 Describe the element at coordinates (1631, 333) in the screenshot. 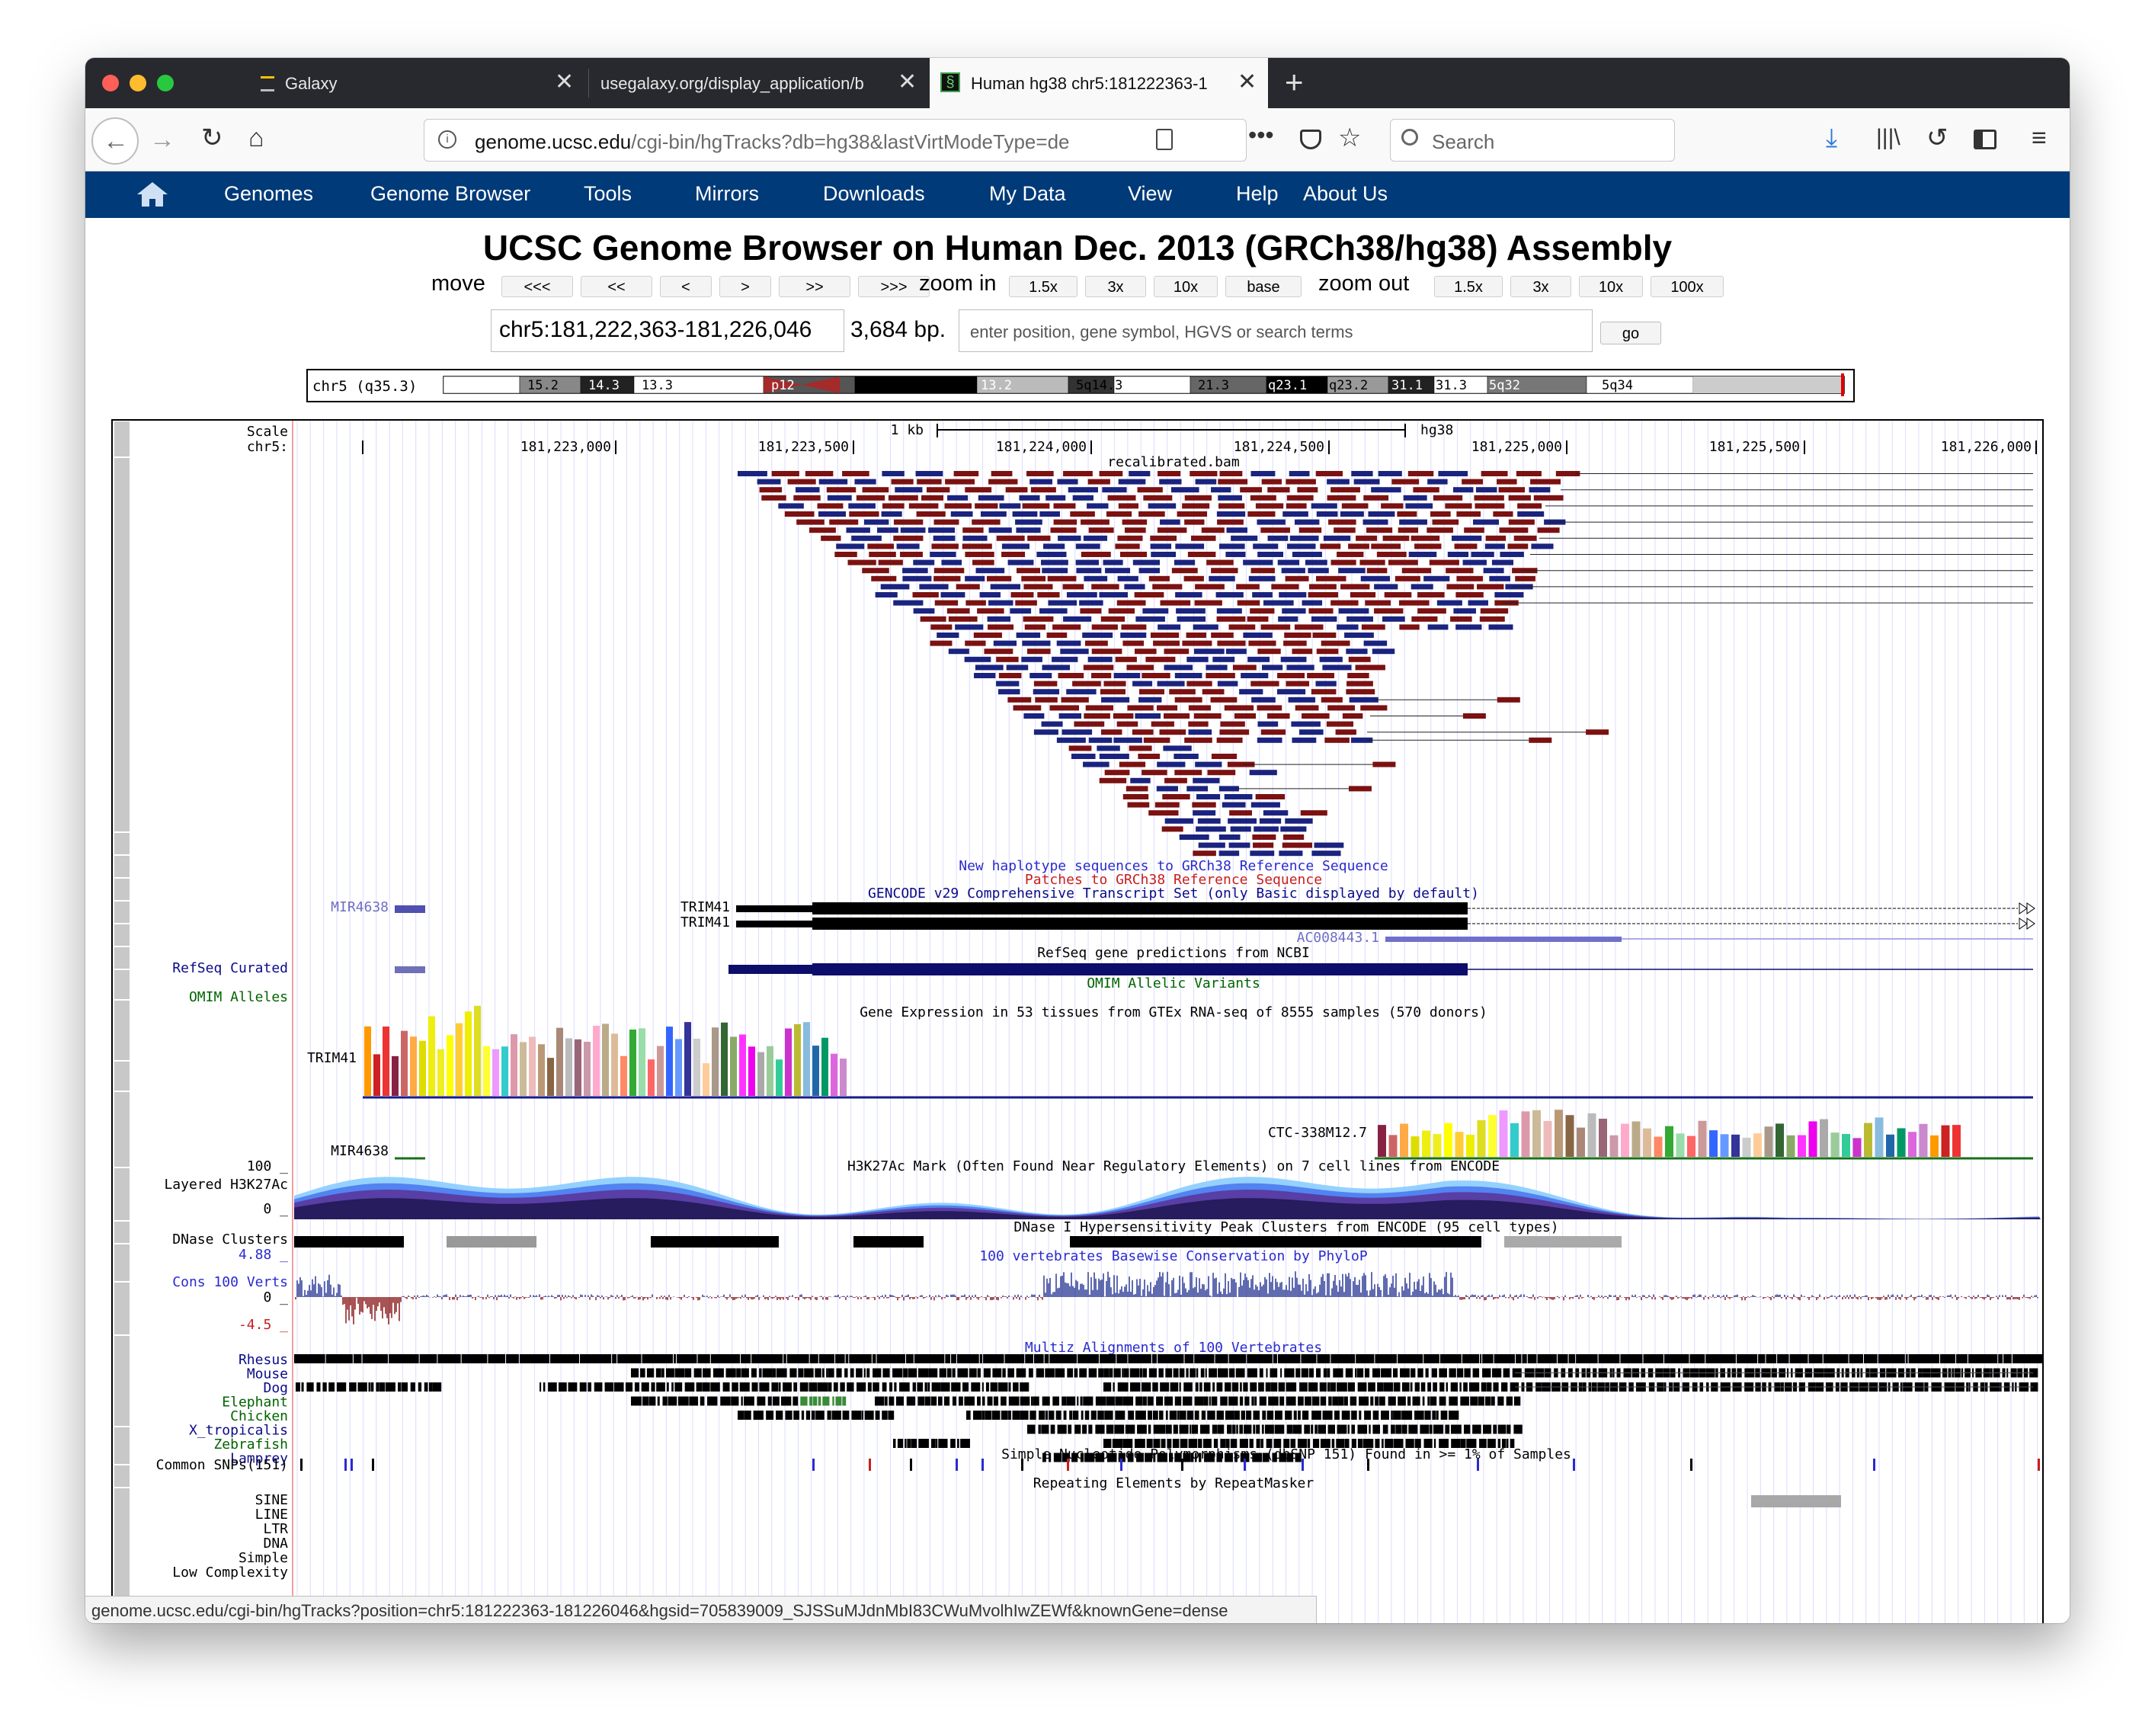

I see `go-button: go` at that location.